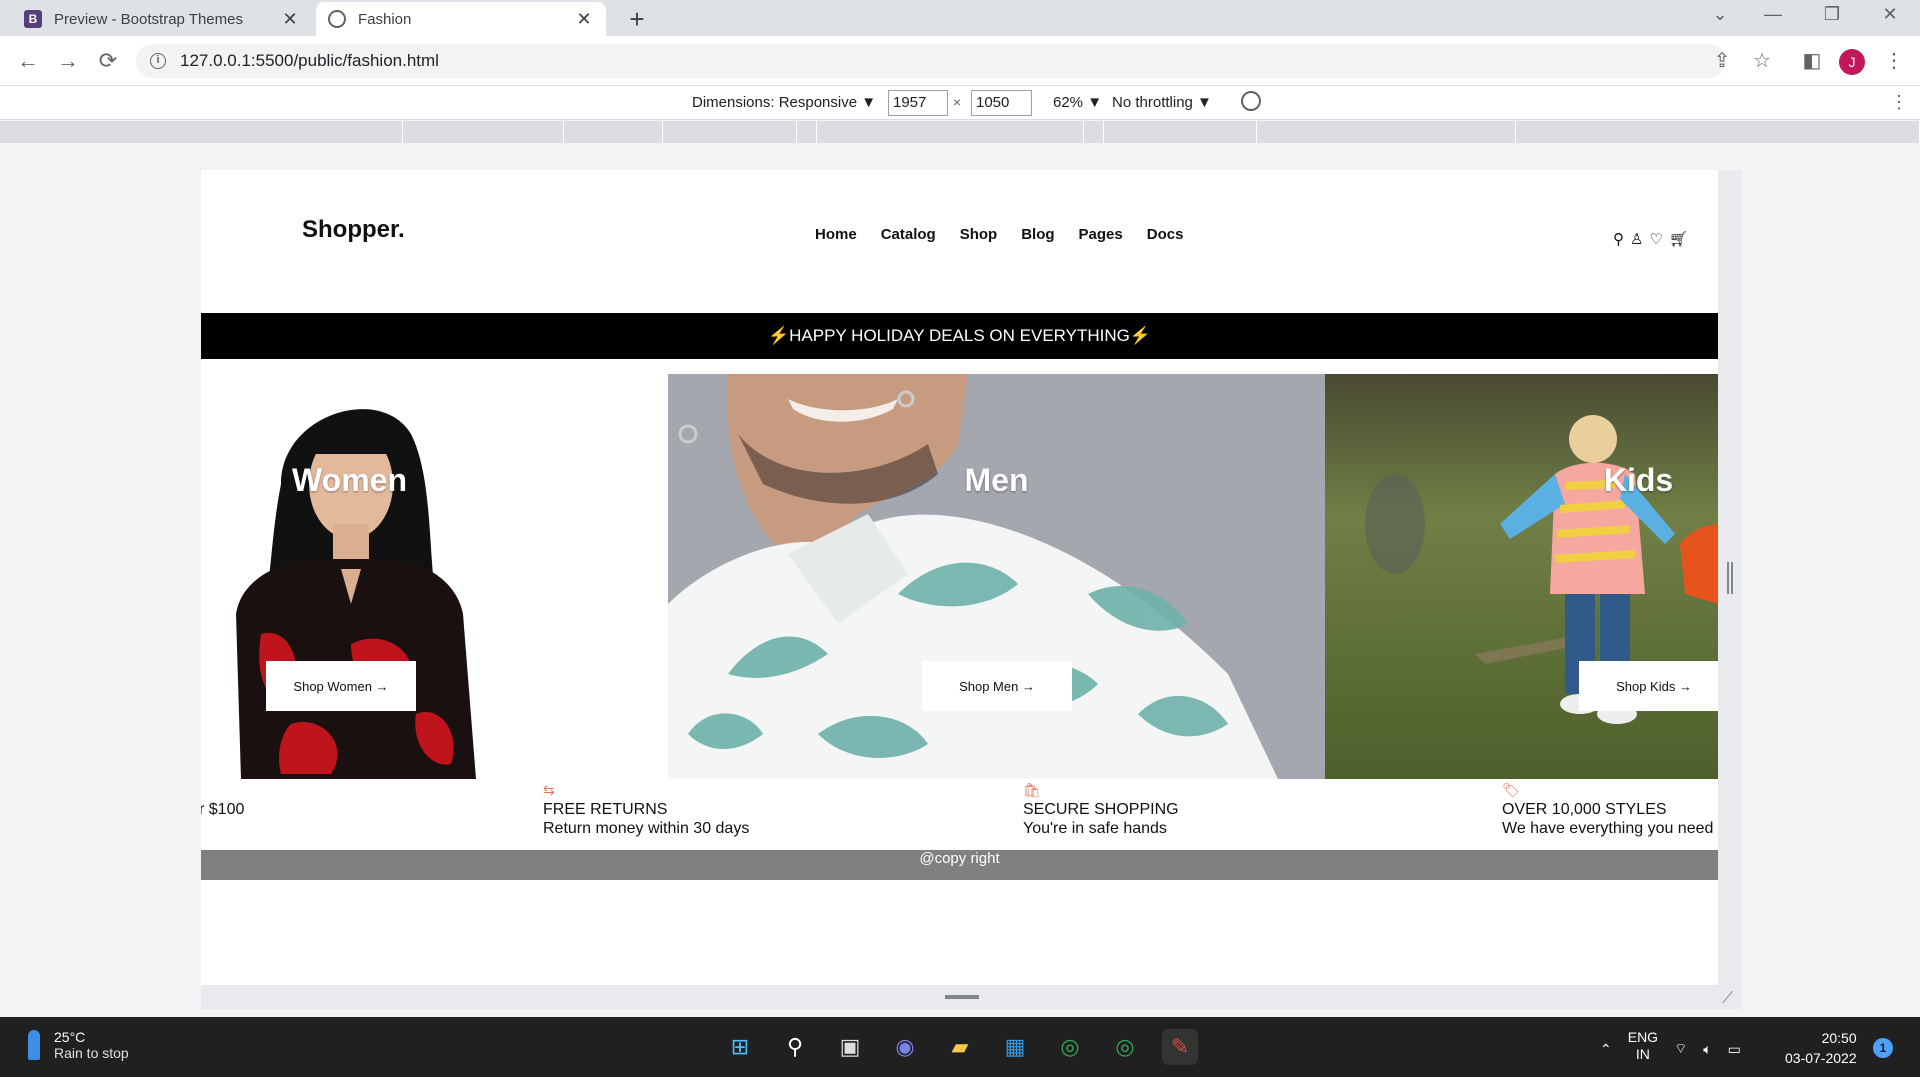 The image size is (1920, 1077). I want to click on shipping-icon, so click(222, 791).